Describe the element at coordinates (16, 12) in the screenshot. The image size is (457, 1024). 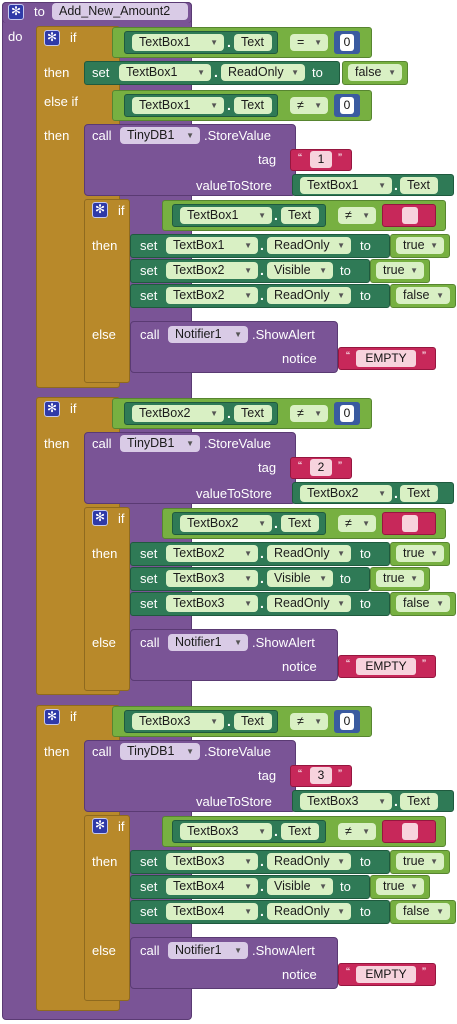
I see `procedure-mutator-gear-icon` at that location.